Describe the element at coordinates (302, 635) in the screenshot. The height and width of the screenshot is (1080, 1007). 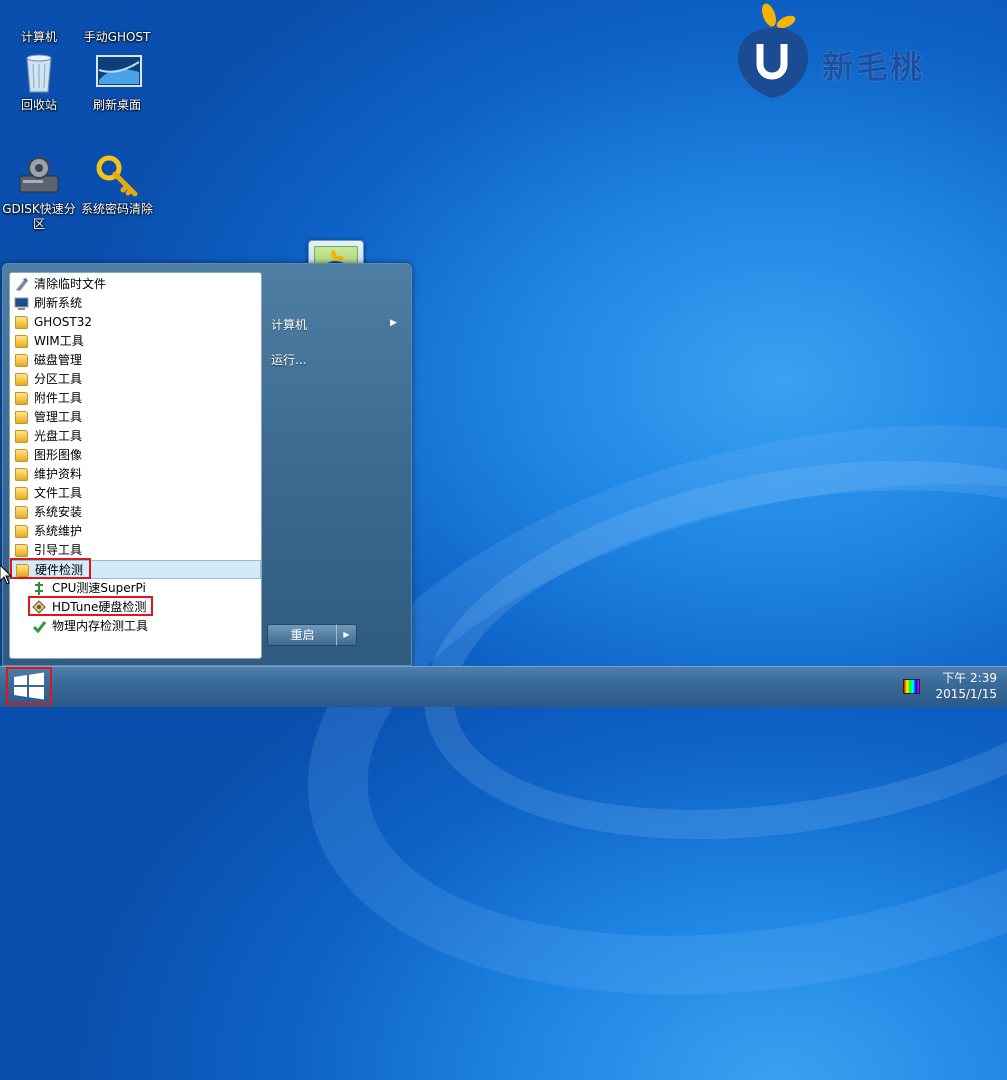
I see `restart-button: 重启` at that location.